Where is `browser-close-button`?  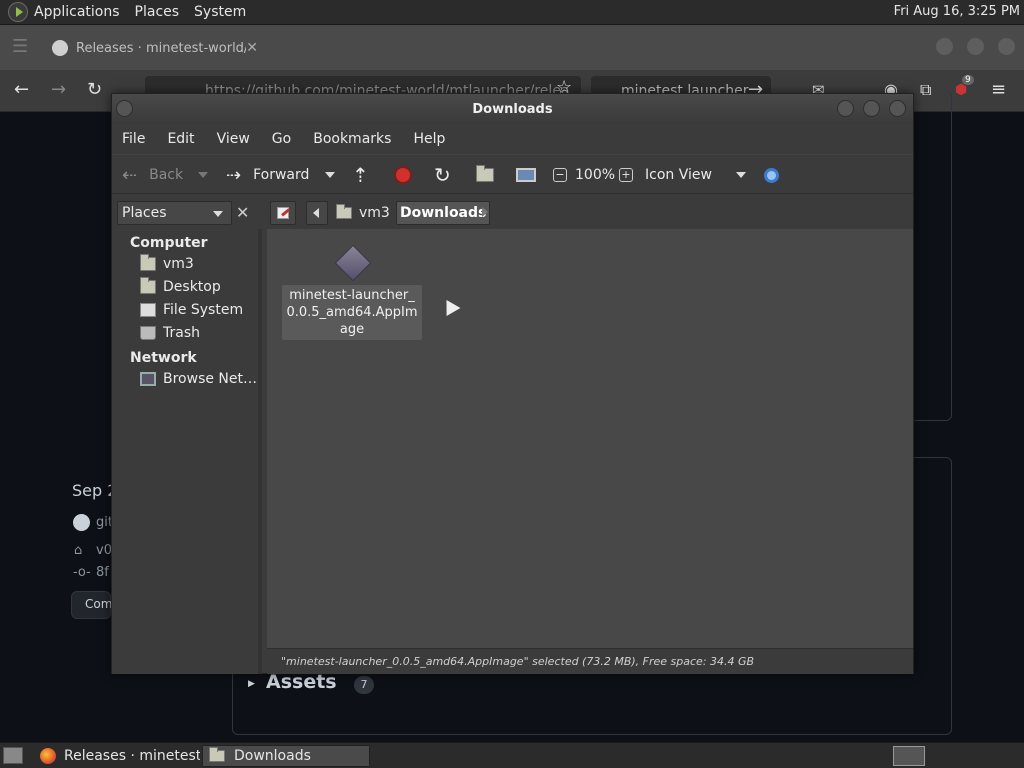 browser-close-button is located at coordinates (1006, 46).